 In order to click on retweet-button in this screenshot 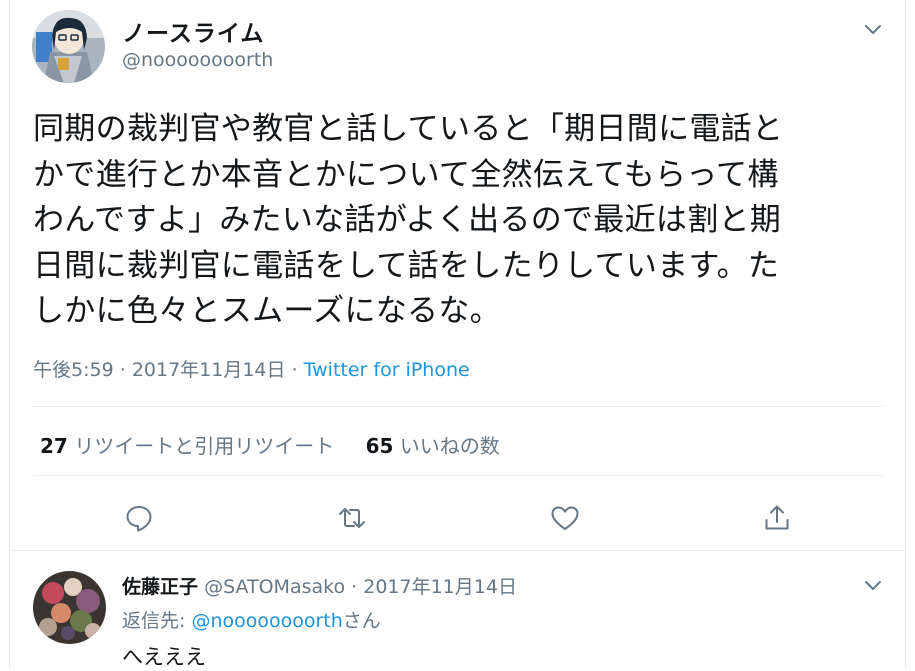, I will do `click(352, 518)`.